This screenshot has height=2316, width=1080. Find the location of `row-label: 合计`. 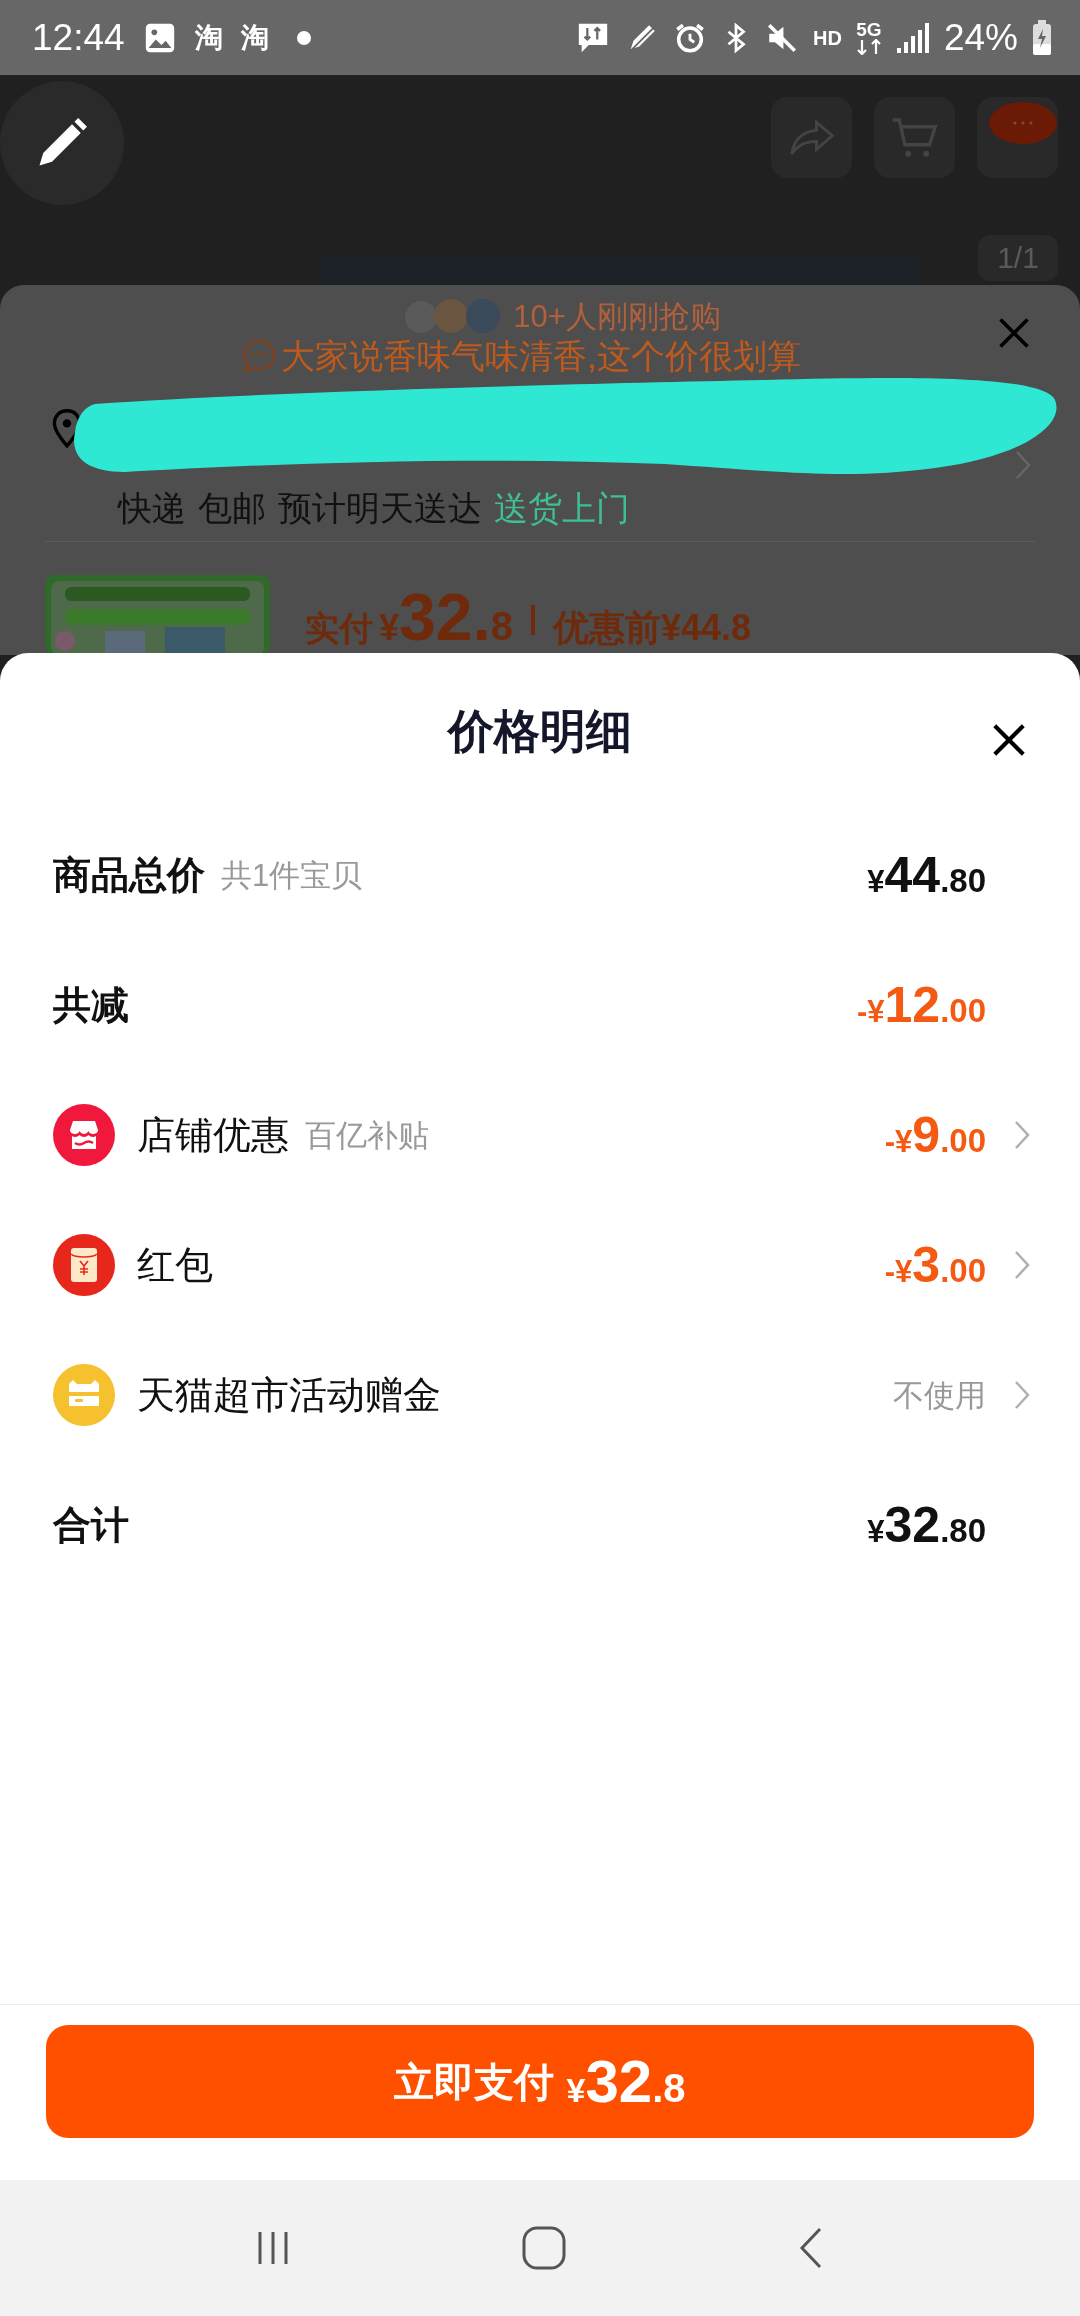

row-label: 合计 is located at coordinates (91, 1525).